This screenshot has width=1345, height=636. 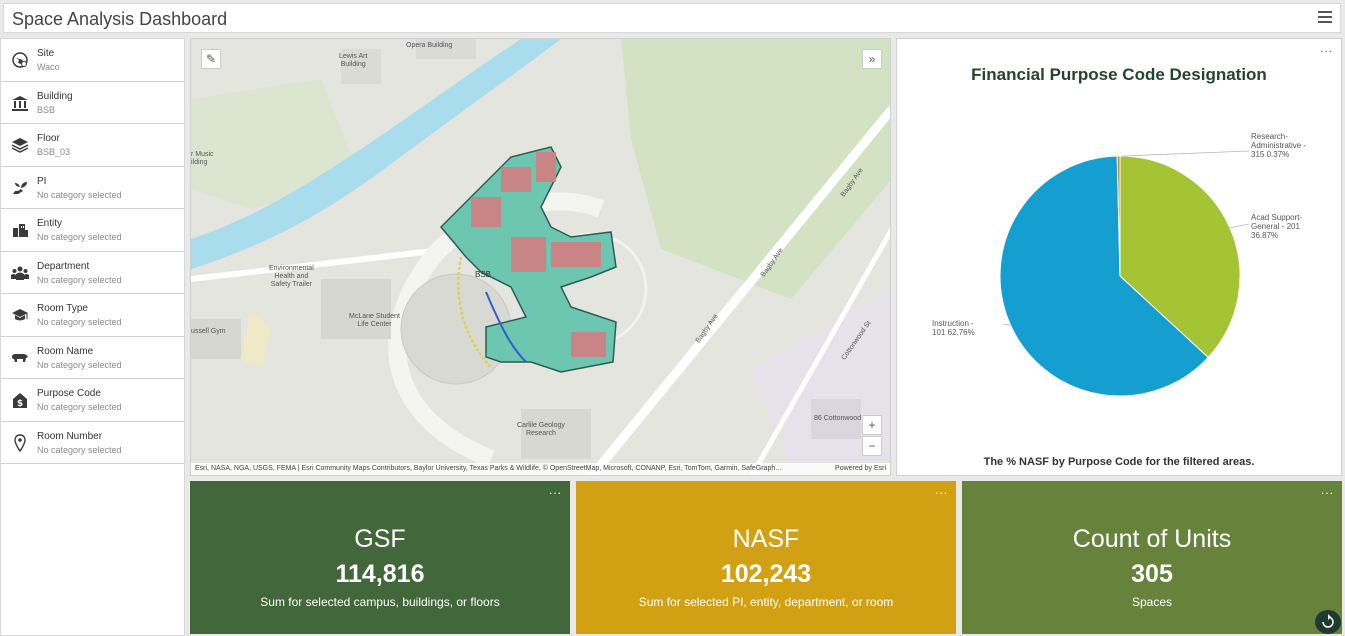 What do you see at coordinates (1152, 574) in the screenshot?
I see `card-value: 305` at bounding box center [1152, 574].